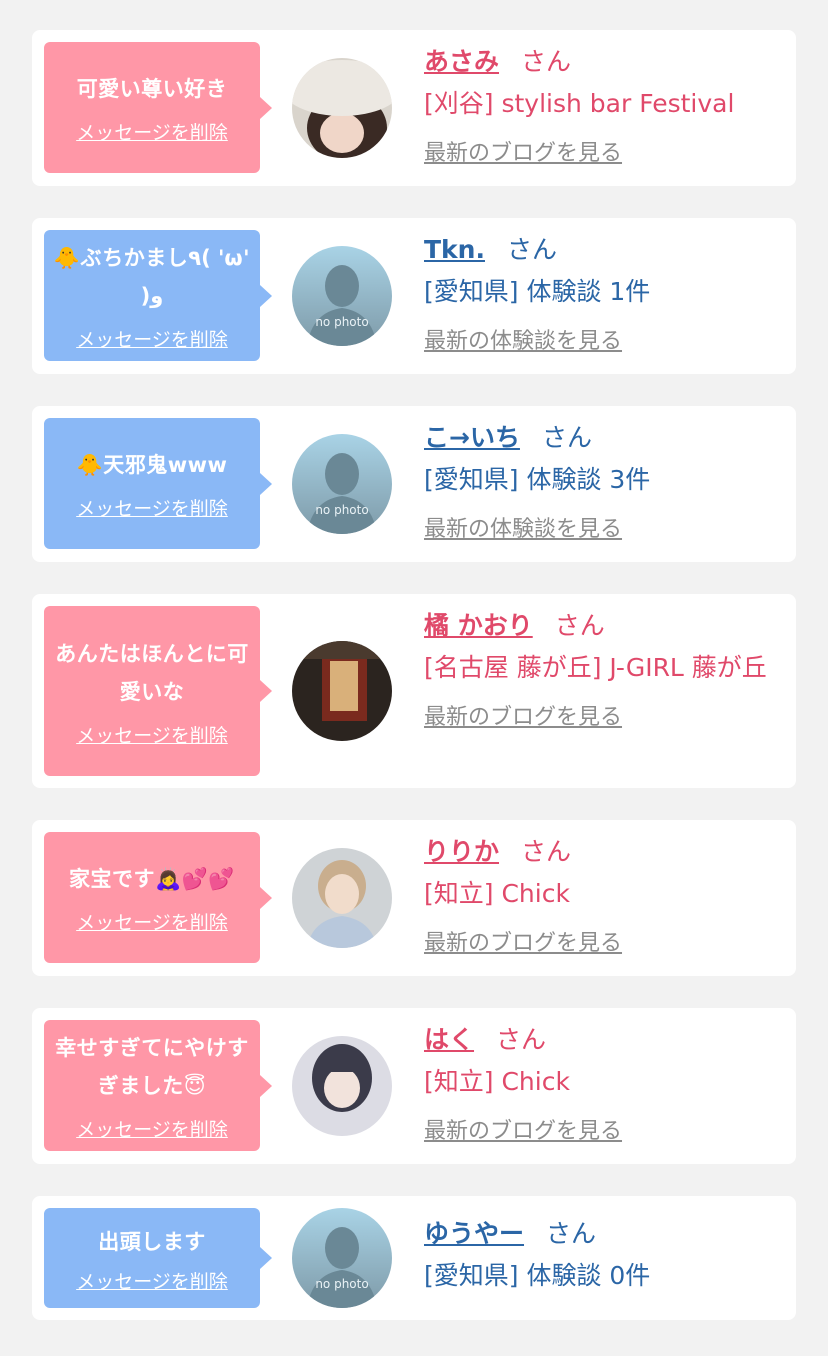 The width and height of the screenshot is (828, 1356). I want to click on message-bubble: 幸せすぎてにやけすぎました😇 メッセージを削除, so click(158, 1085).